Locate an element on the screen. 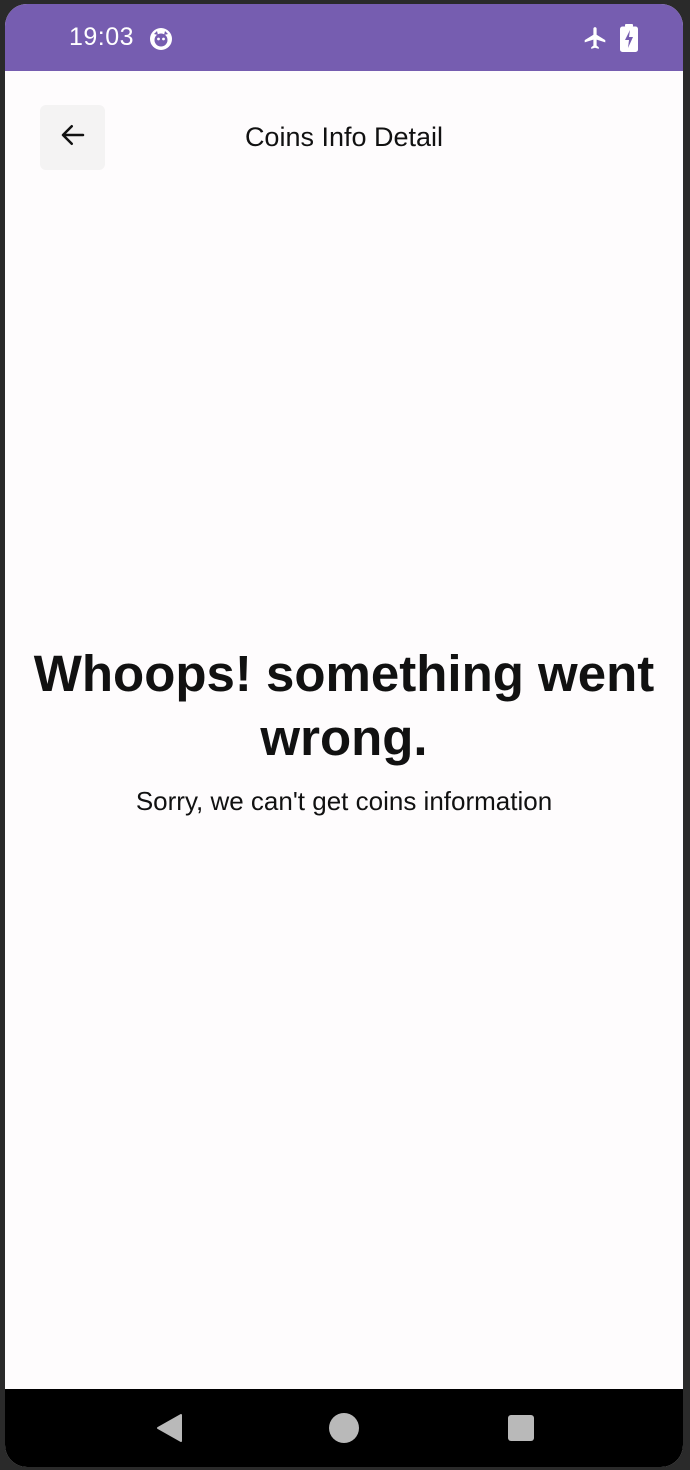 Image resolution: width=690 pixels, height=1470 pixels. status-time: 19:03 is located at coordinates (102, 37).